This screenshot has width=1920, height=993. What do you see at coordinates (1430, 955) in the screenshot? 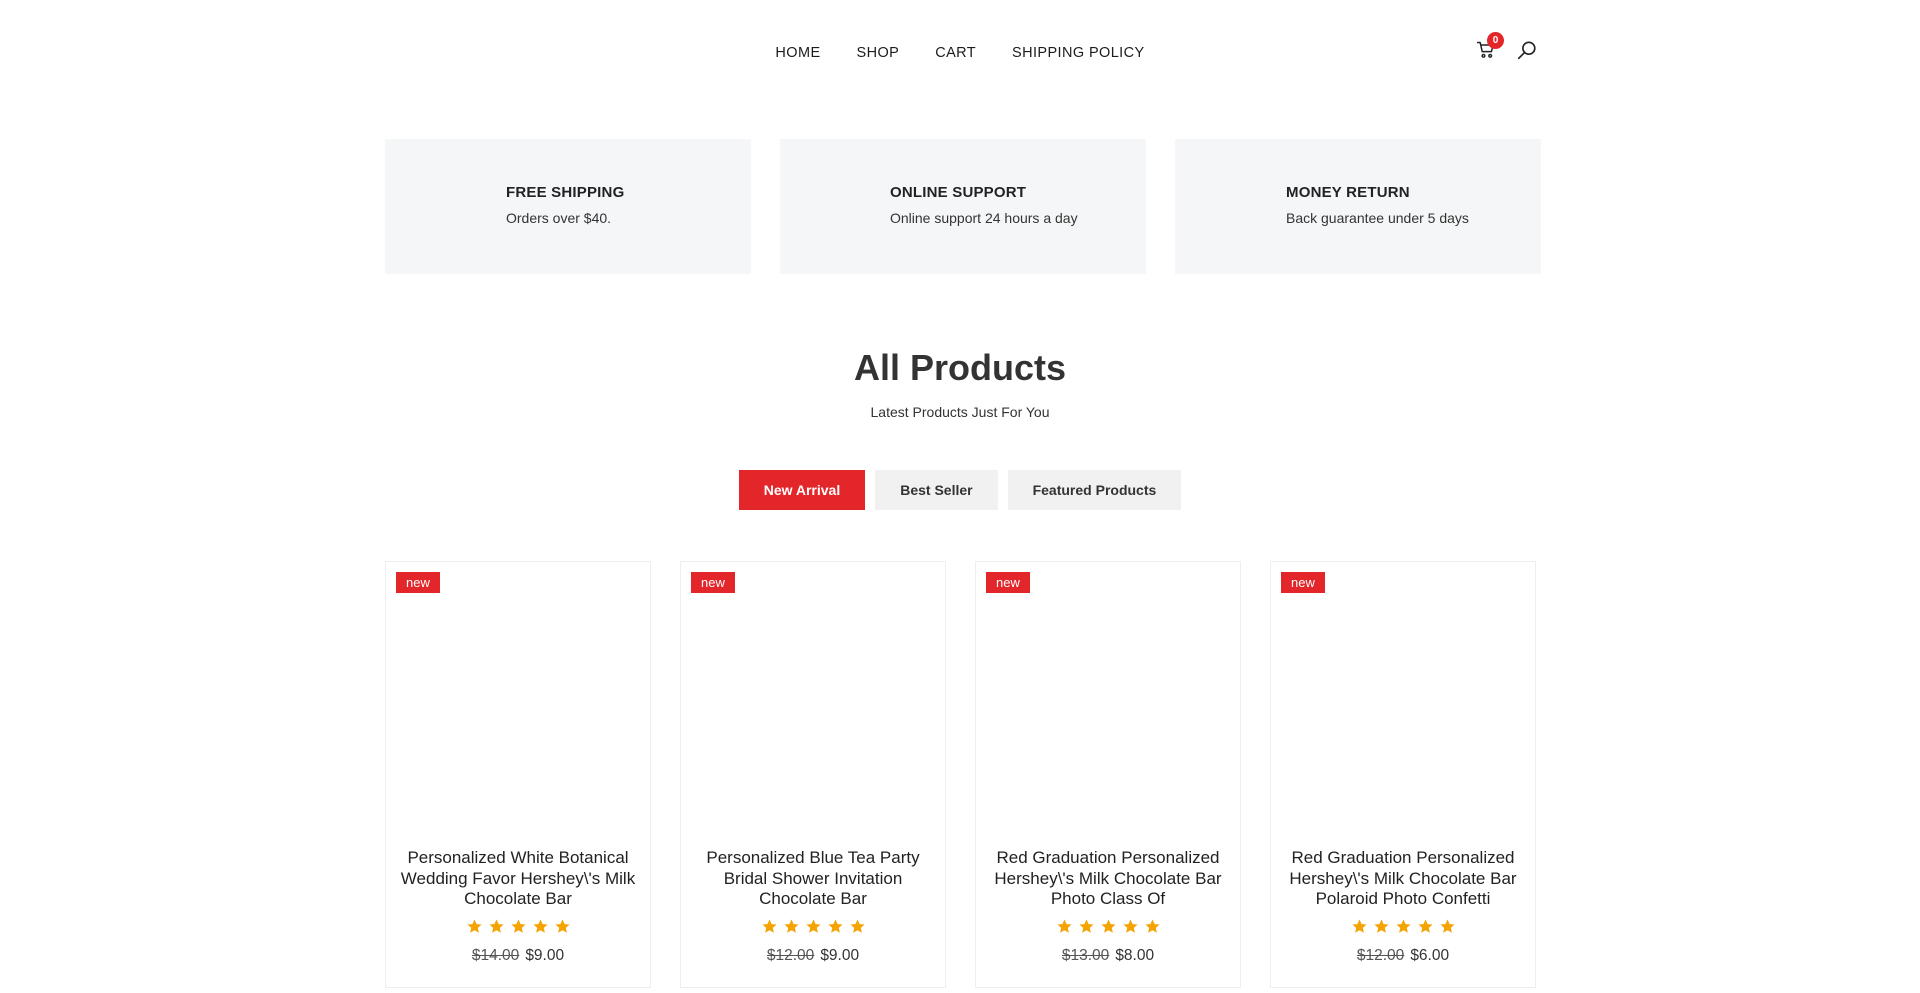
I see `sale-price: $6.00` at bounding box center [1430, 955].